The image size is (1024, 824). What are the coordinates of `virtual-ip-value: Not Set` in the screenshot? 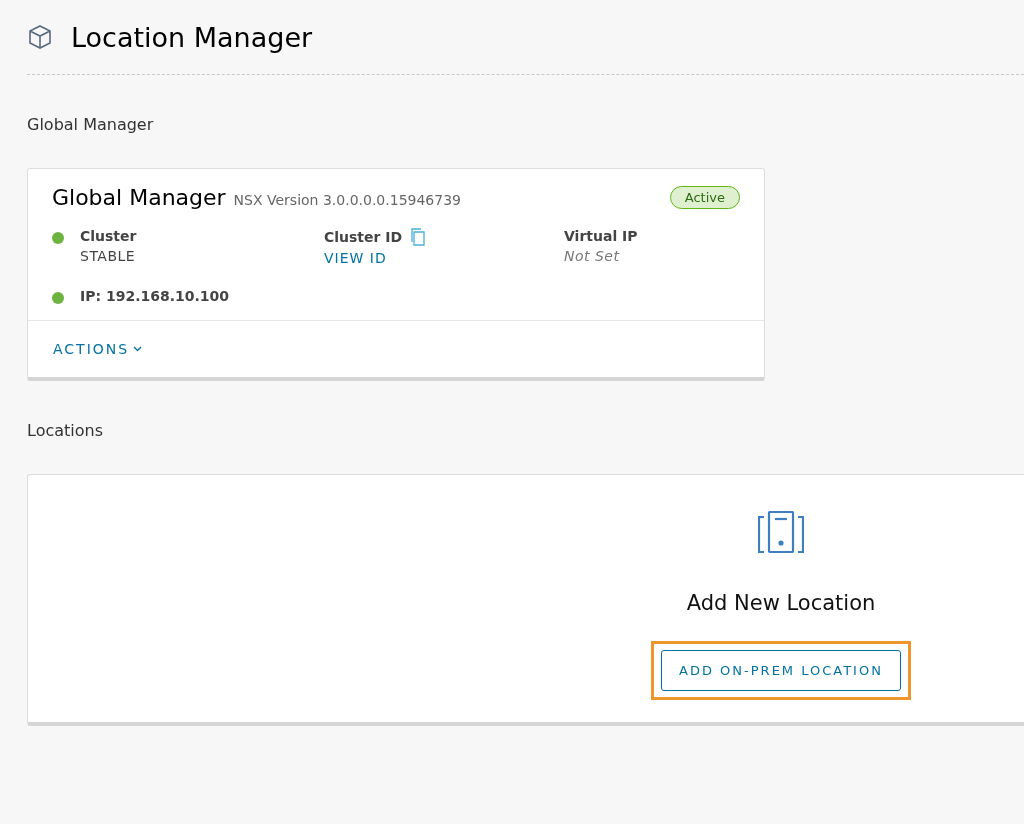 It's located at (592, 256).